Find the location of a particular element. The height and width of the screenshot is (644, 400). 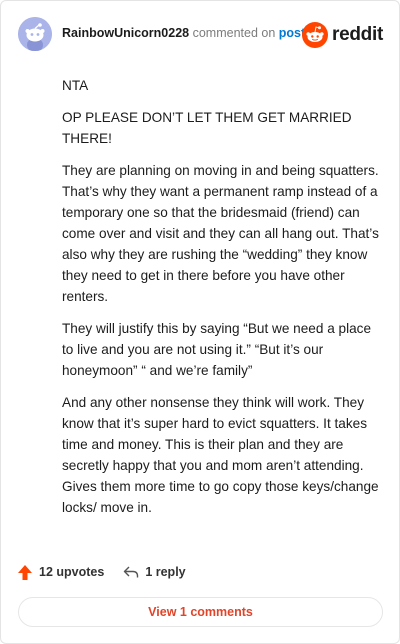

reply-count: 1 reply is located at coordinates (165, 572).